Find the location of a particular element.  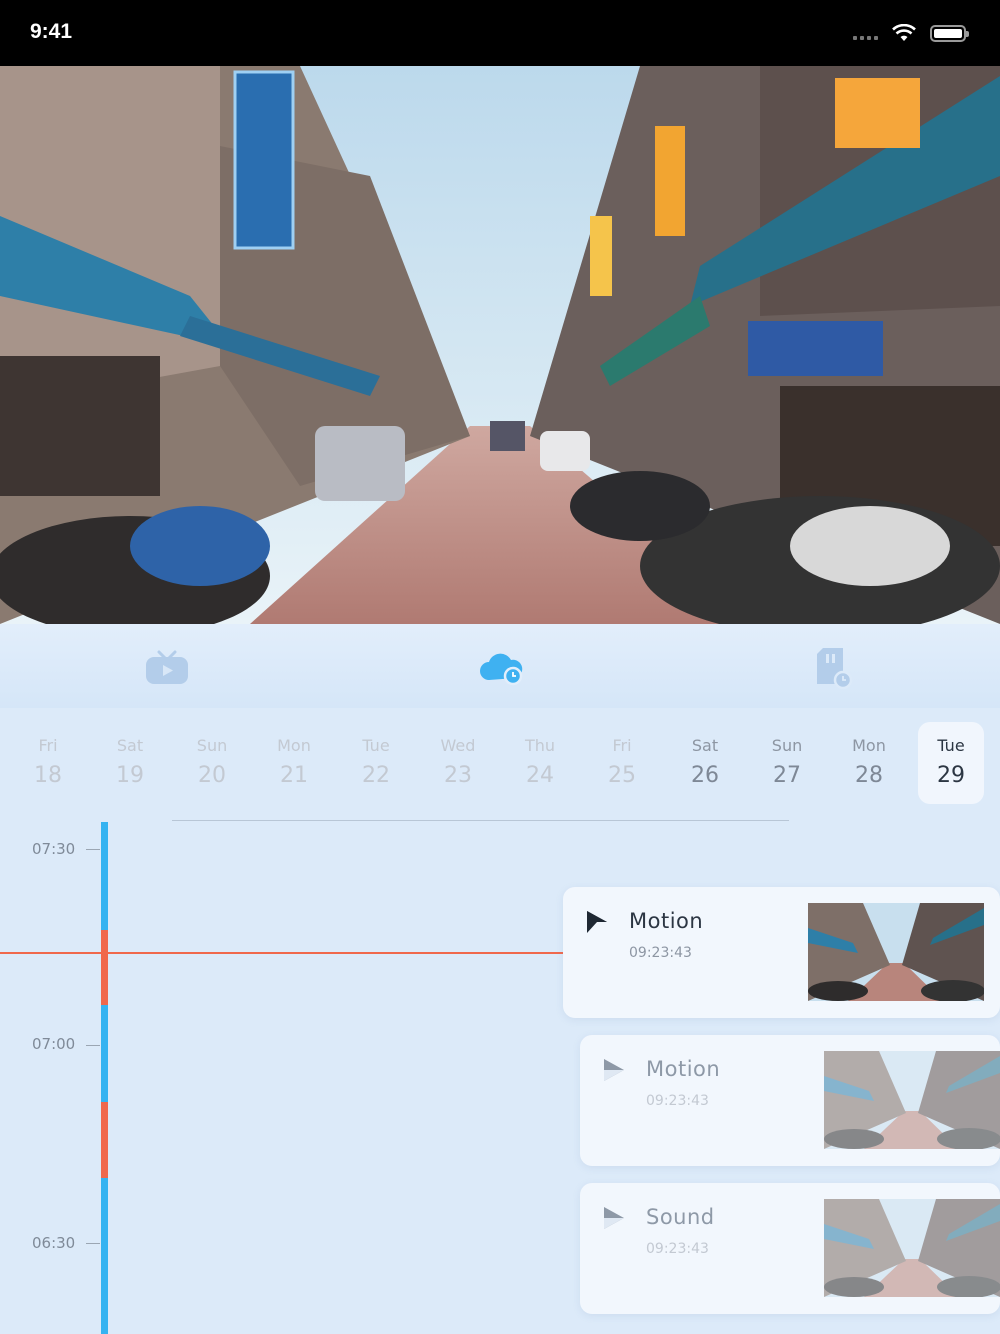

tab-cloud is located at coordinates (501, 668).